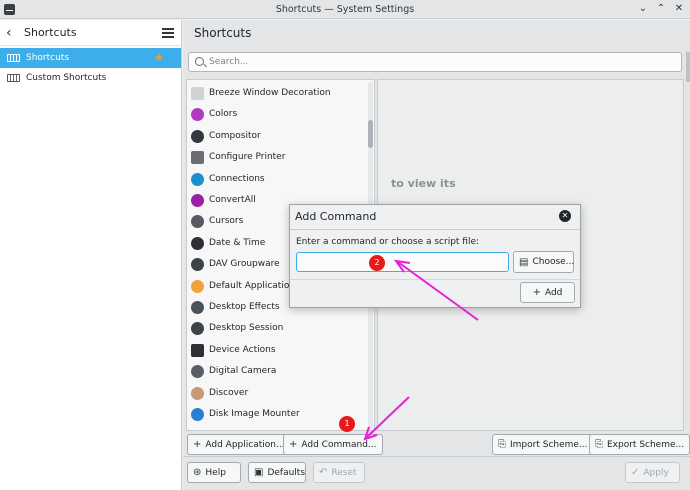 This screenshot has width=690, height=490. Describe the element at coordinates (199, 61) in the screenshot. I see `search-icon` at that location.